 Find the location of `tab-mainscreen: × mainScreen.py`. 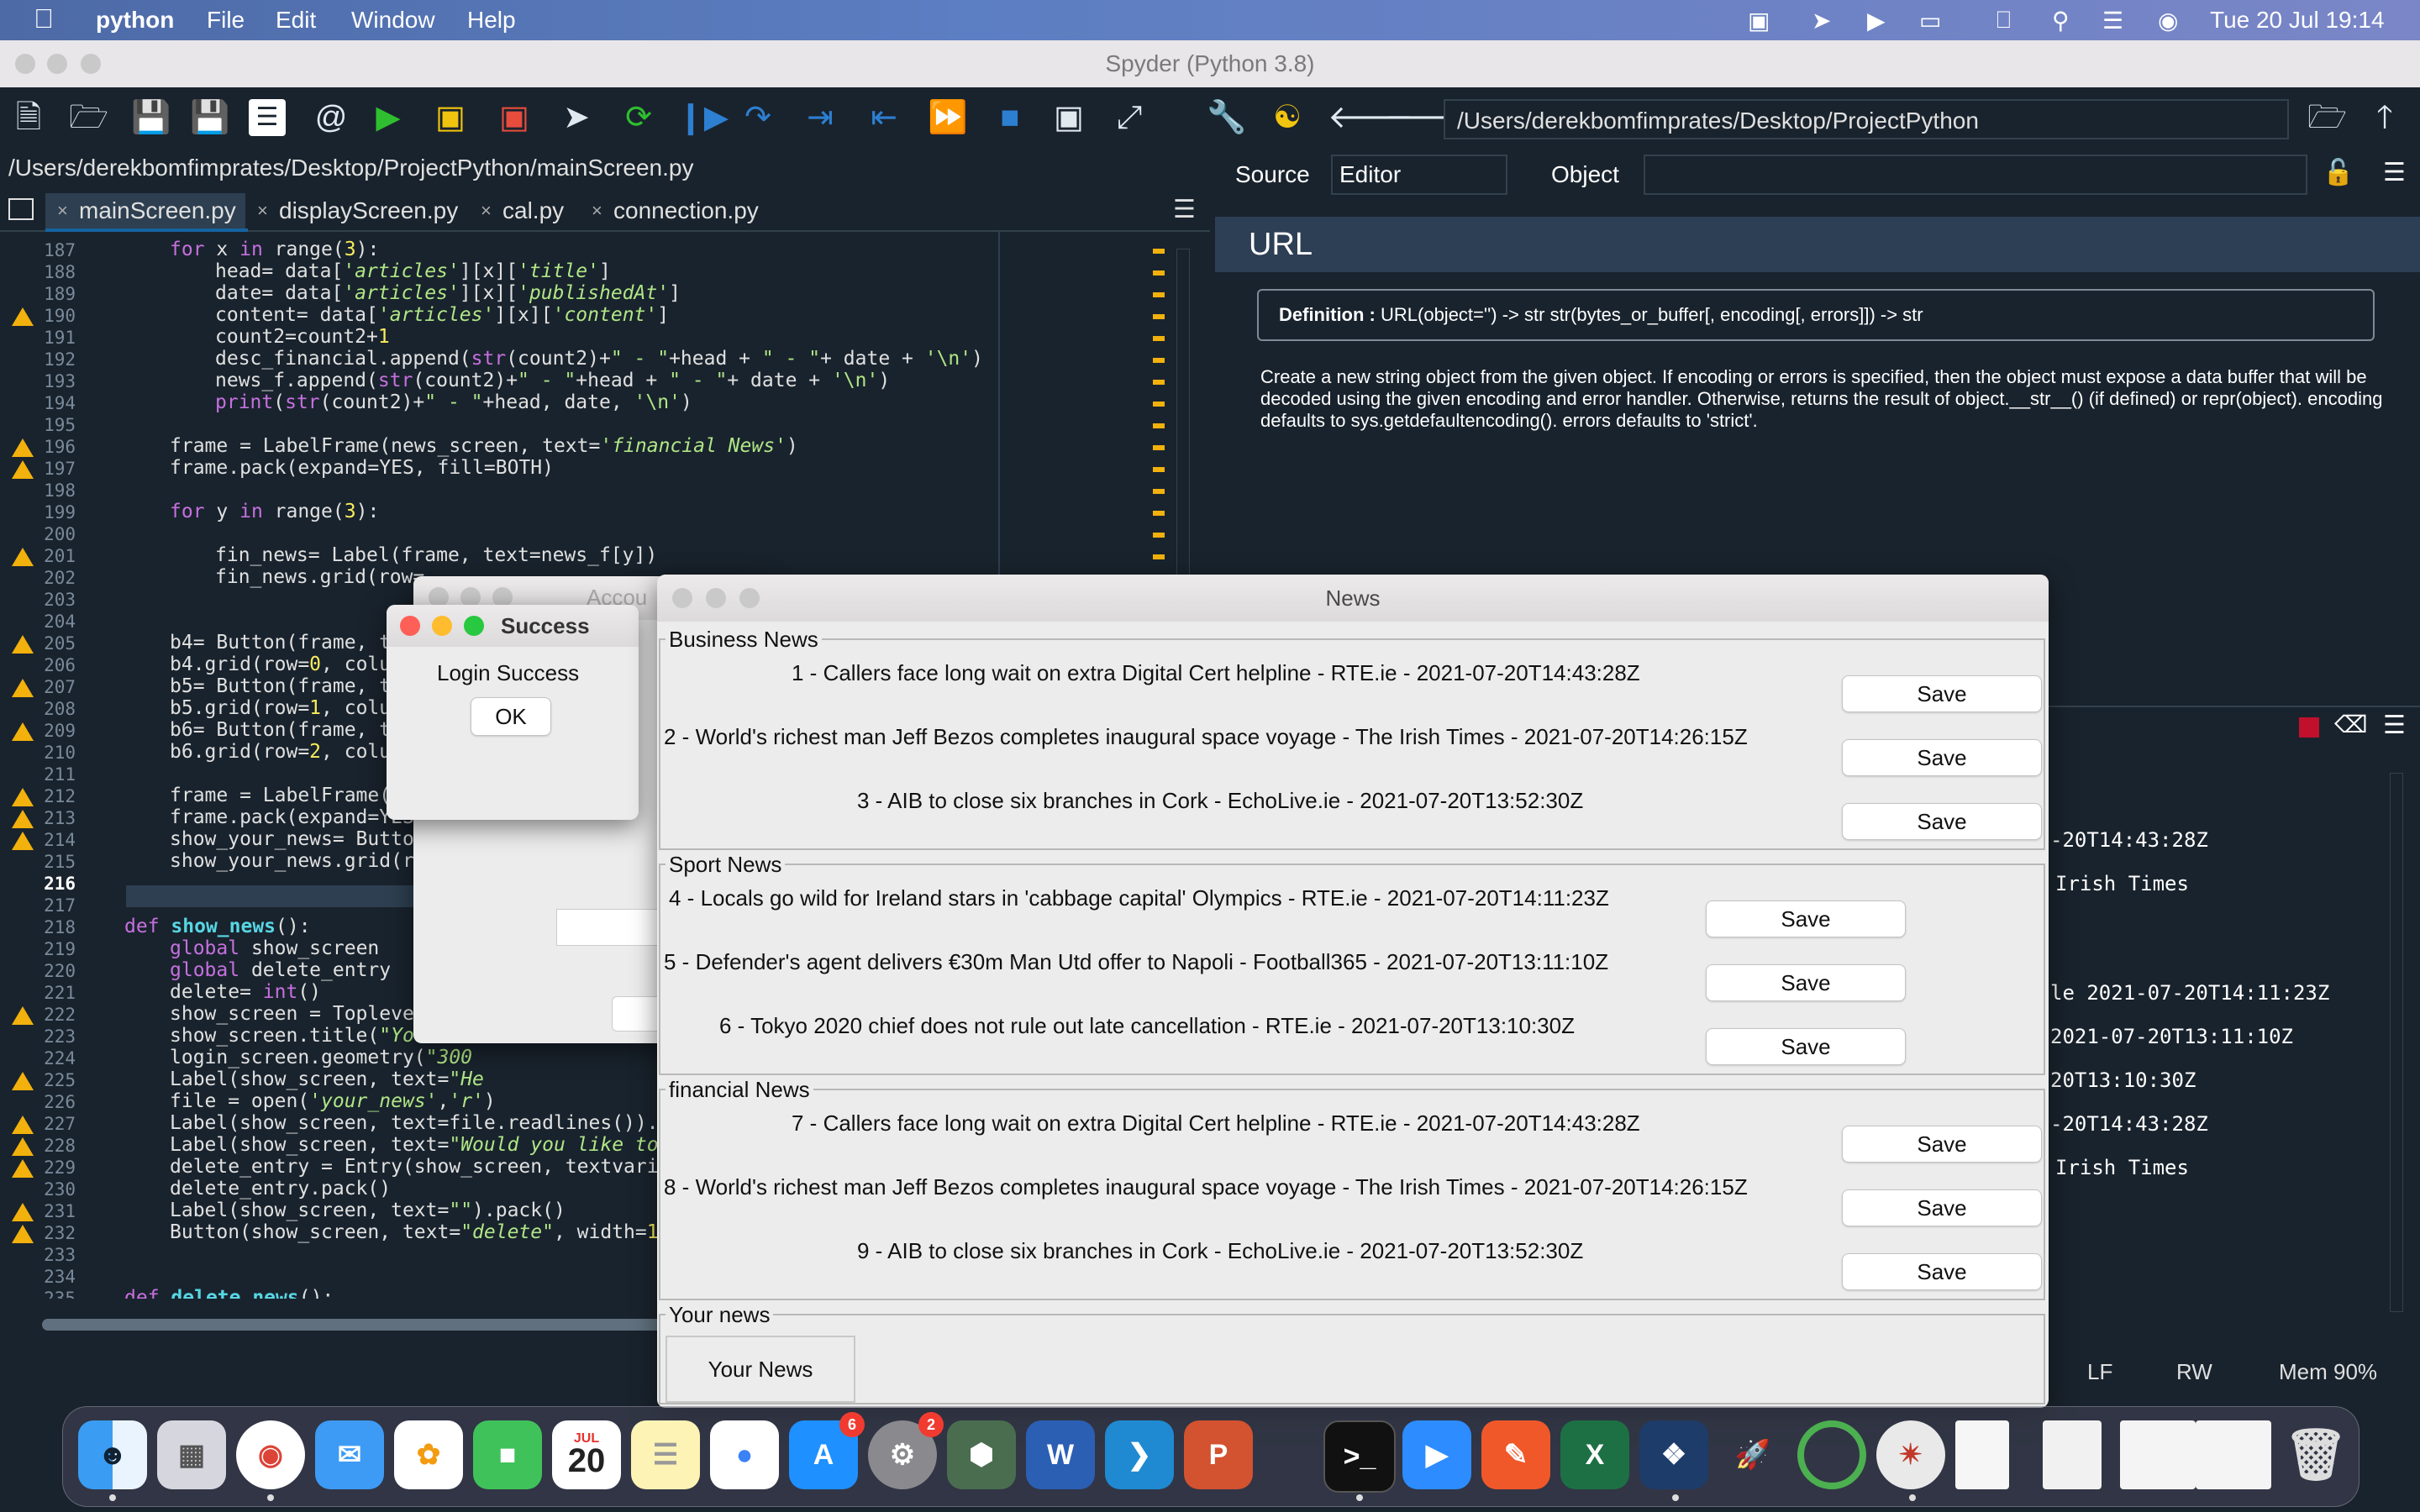

tab-mainscreen: × mainScreen.py is located at coordinates (146, 212).